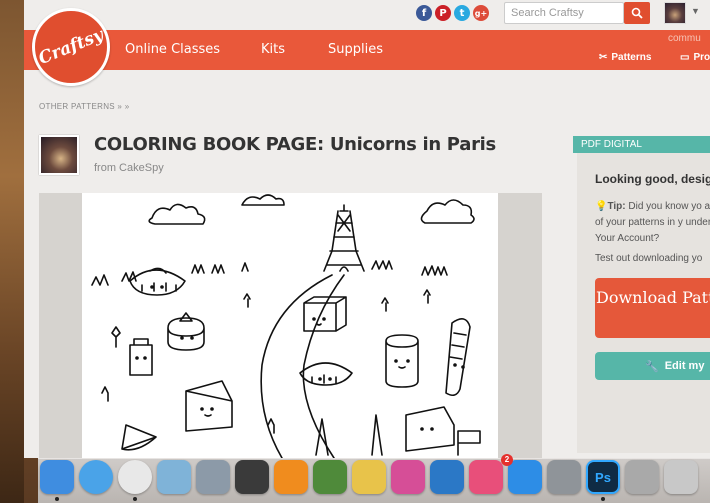  I want to click on photoshop-icon: Ps, so click(603, 477).